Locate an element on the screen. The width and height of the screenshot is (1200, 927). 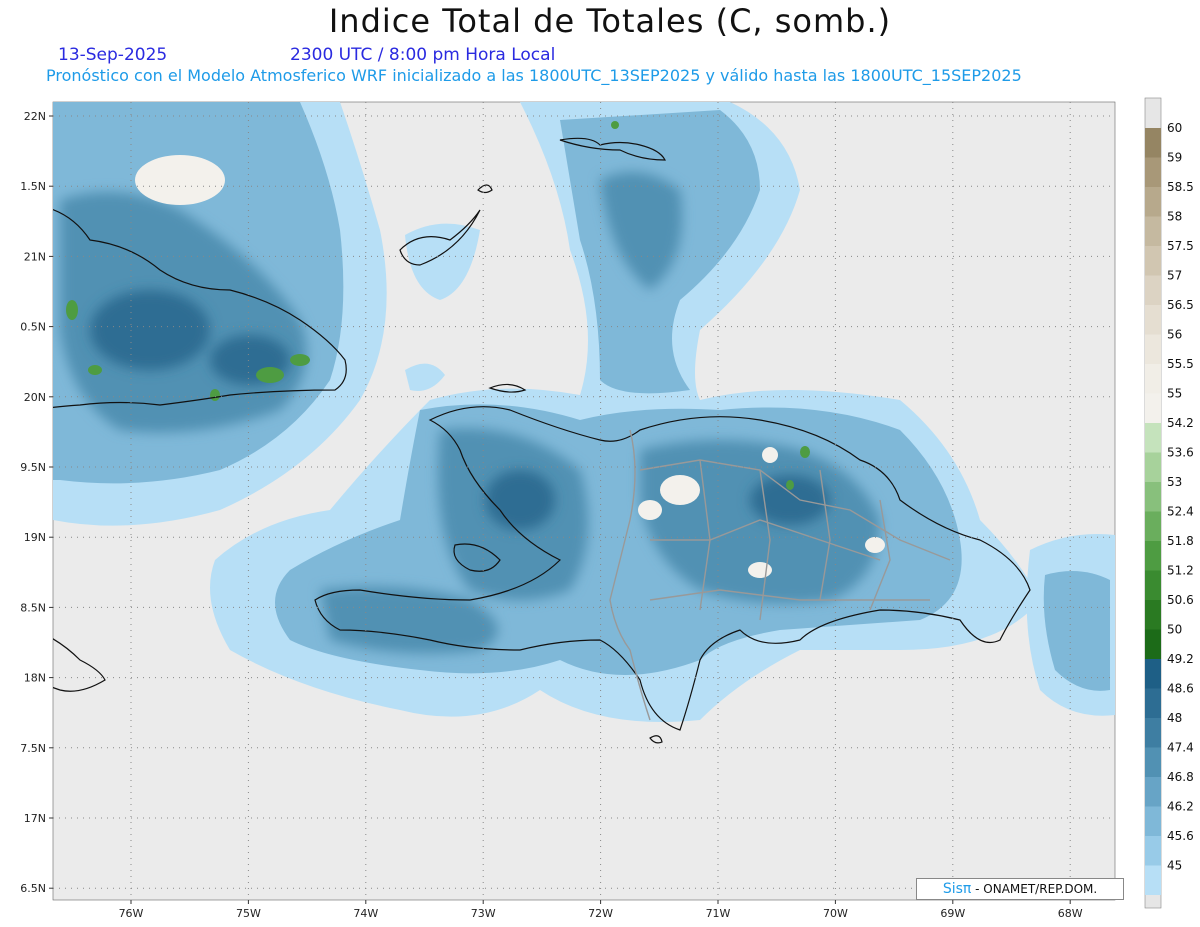
lon-label: 75W is located at coordinates (248, 913).